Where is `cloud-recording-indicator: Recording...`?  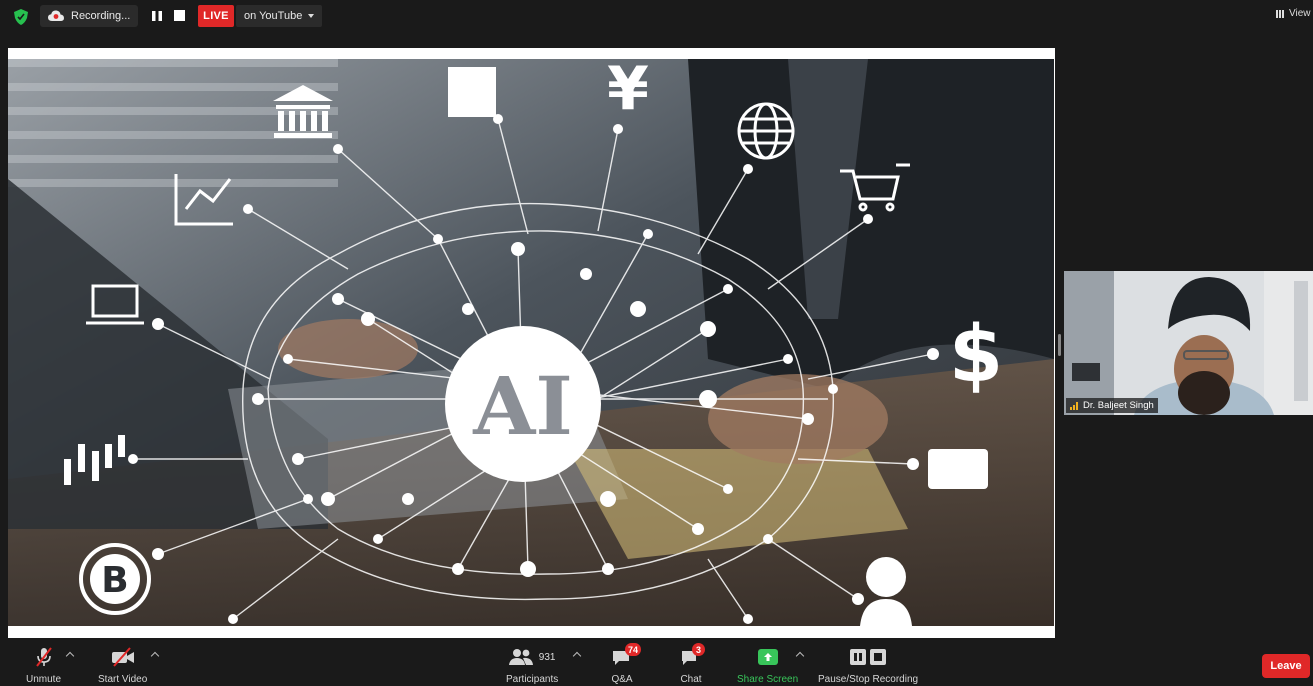 cloud-recording-indicator: Recording... is located at coordinates (89, 16).